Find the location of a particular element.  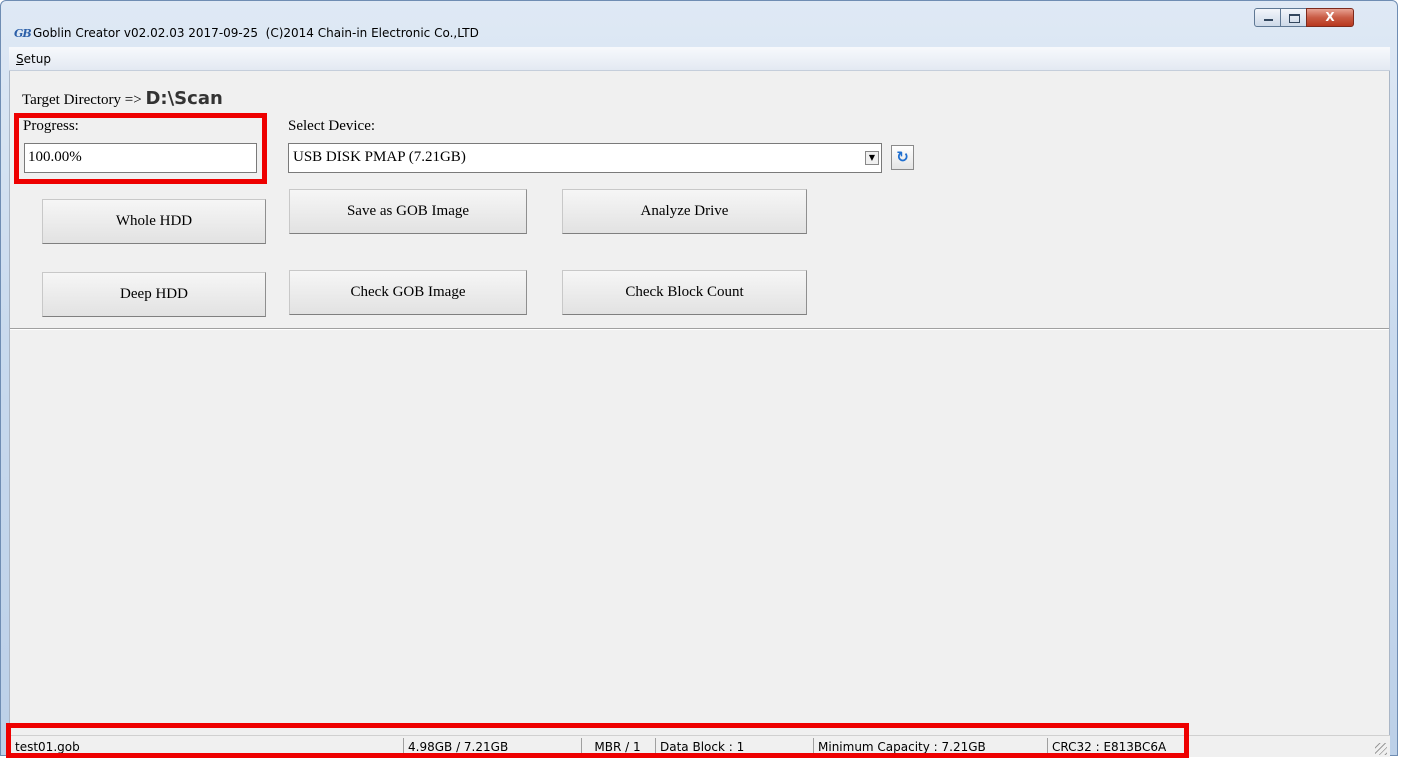

progress-field: 100.00% is located at coordinates (140, 158).